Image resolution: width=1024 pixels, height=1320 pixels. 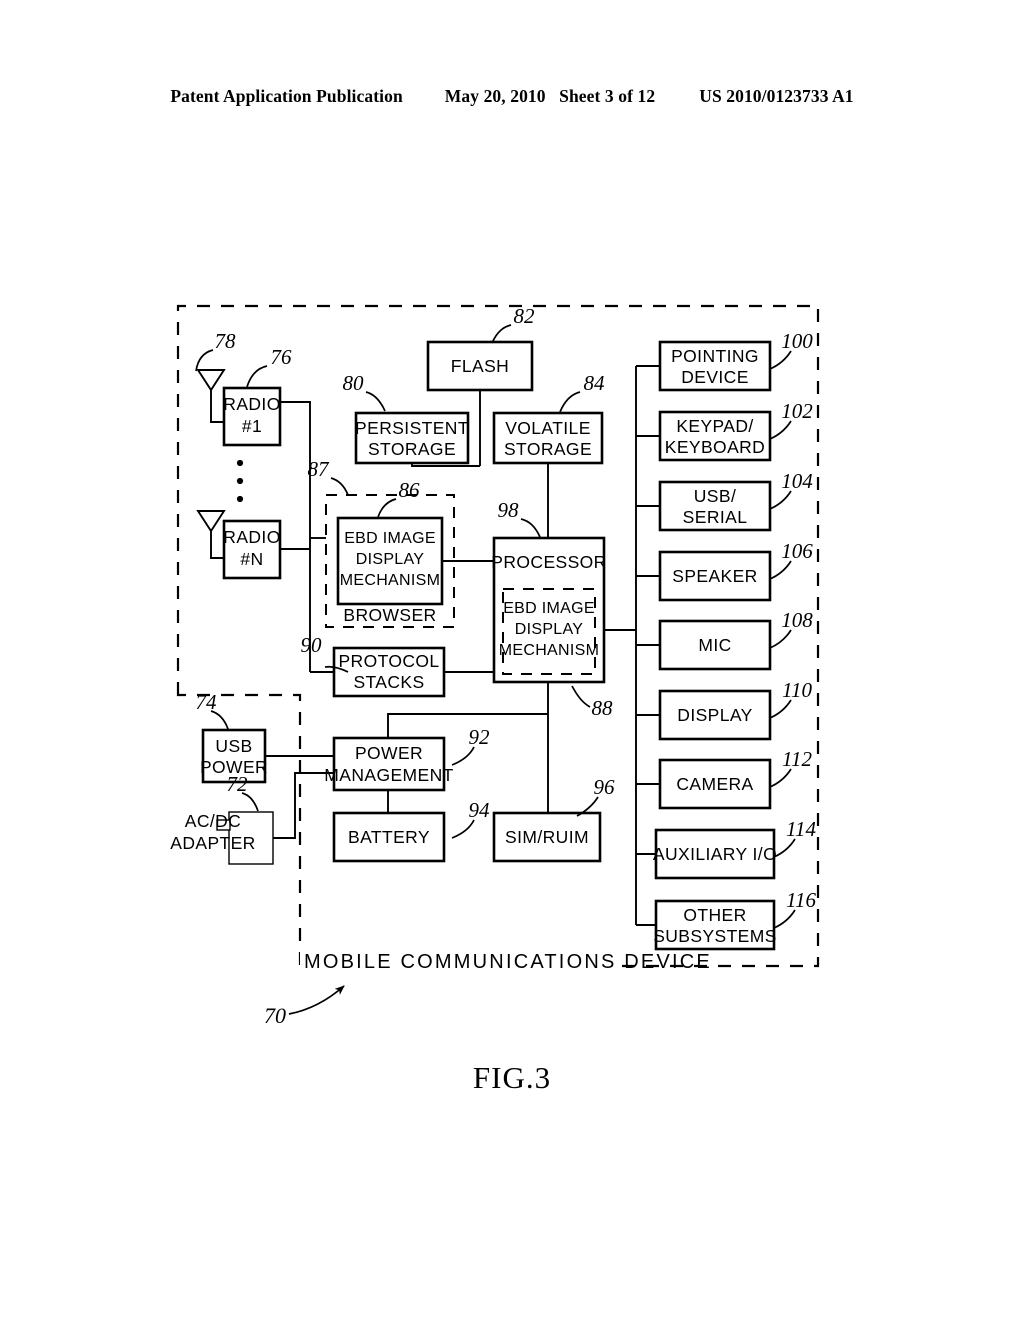 What do you see at coordinates (797, 481) in the screenshot?
I see `ref-104: 104` at bounding box center [797, 481].